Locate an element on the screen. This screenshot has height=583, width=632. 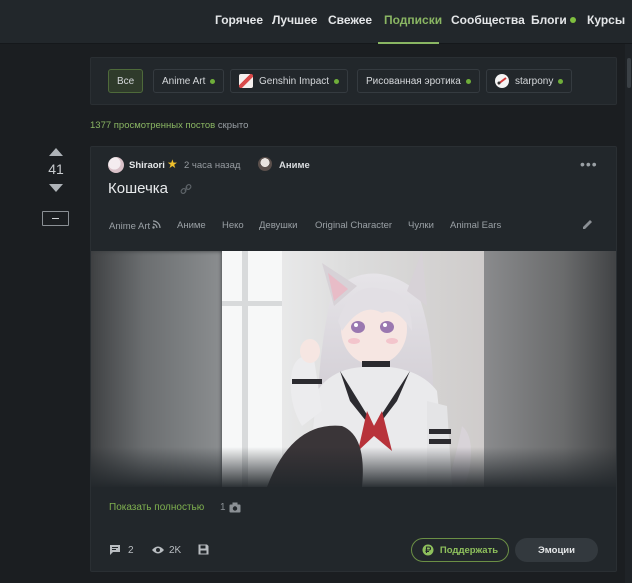
link-icon is located at coordinates (186, 189).